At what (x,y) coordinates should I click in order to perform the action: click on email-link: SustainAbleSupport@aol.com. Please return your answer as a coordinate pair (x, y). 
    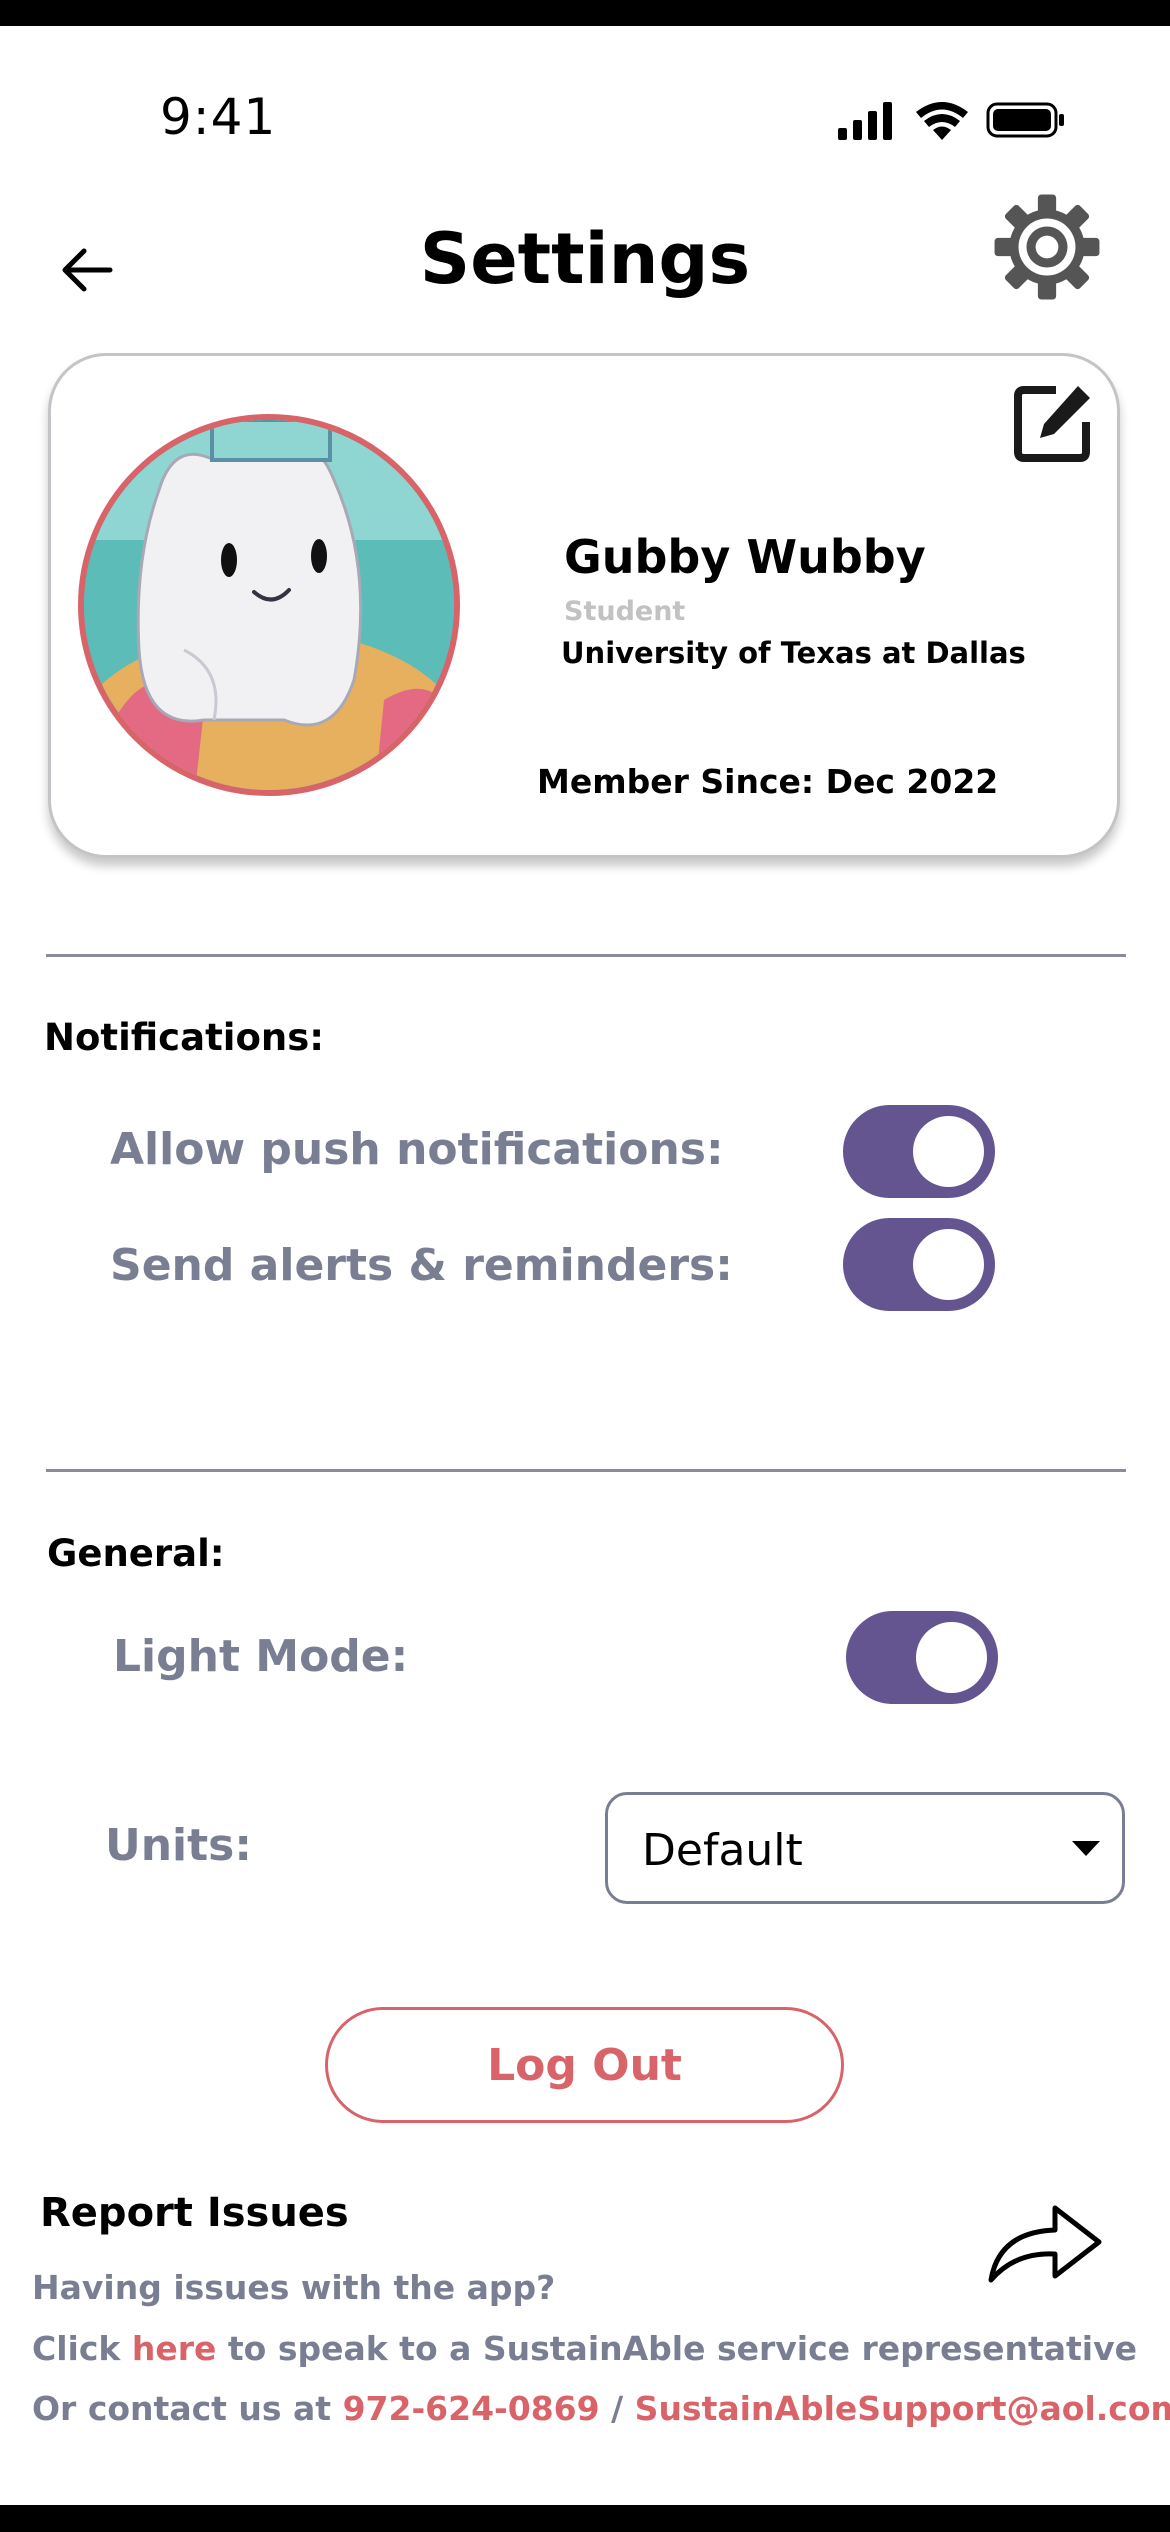
    Looking at the image, I should click on (902, 2408).